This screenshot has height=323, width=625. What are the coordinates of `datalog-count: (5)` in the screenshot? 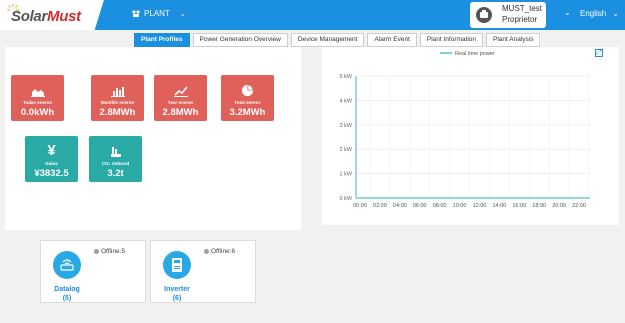 It's located at (67, 298).